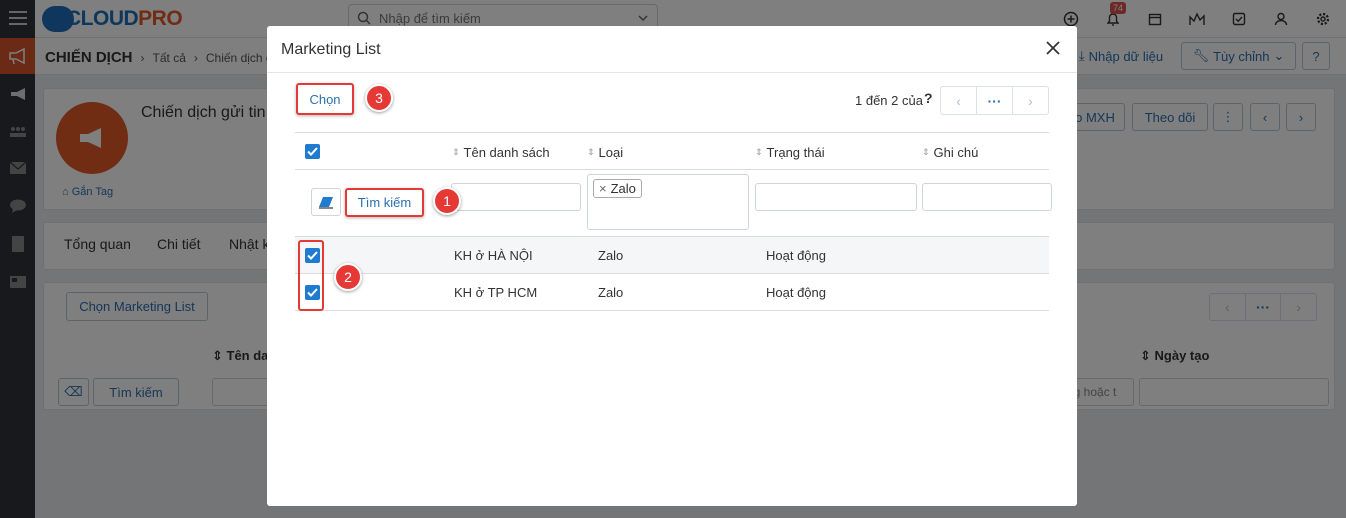 This screenshot has height=518, width=1346. I want to click on pager-next-button: ›, so click(1030, 100).